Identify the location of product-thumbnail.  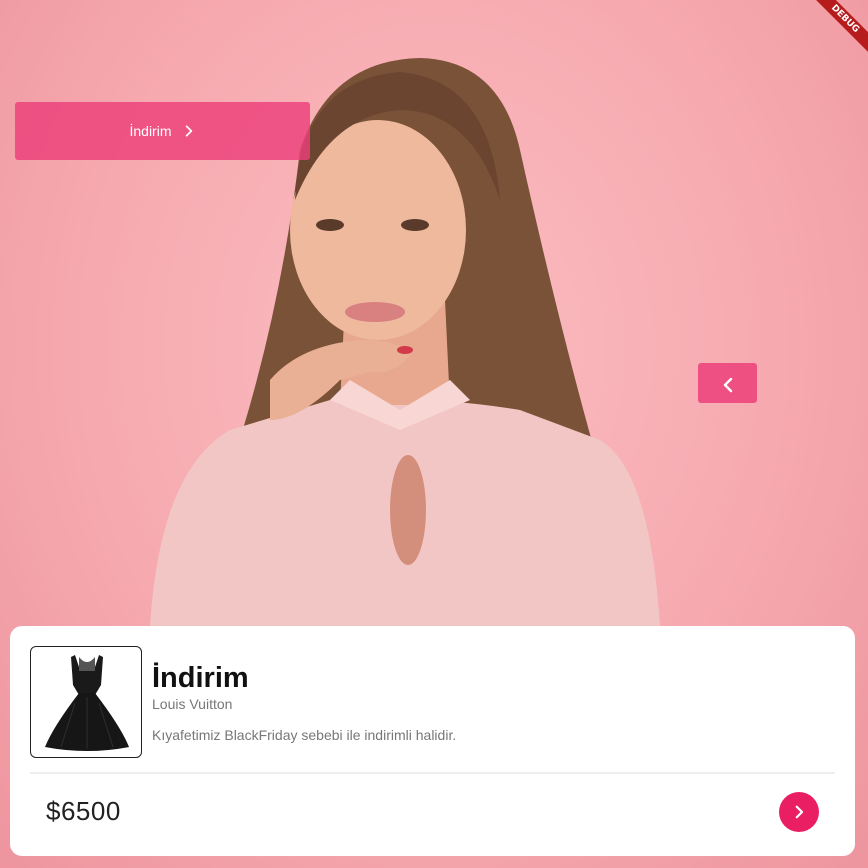
(86, 702).